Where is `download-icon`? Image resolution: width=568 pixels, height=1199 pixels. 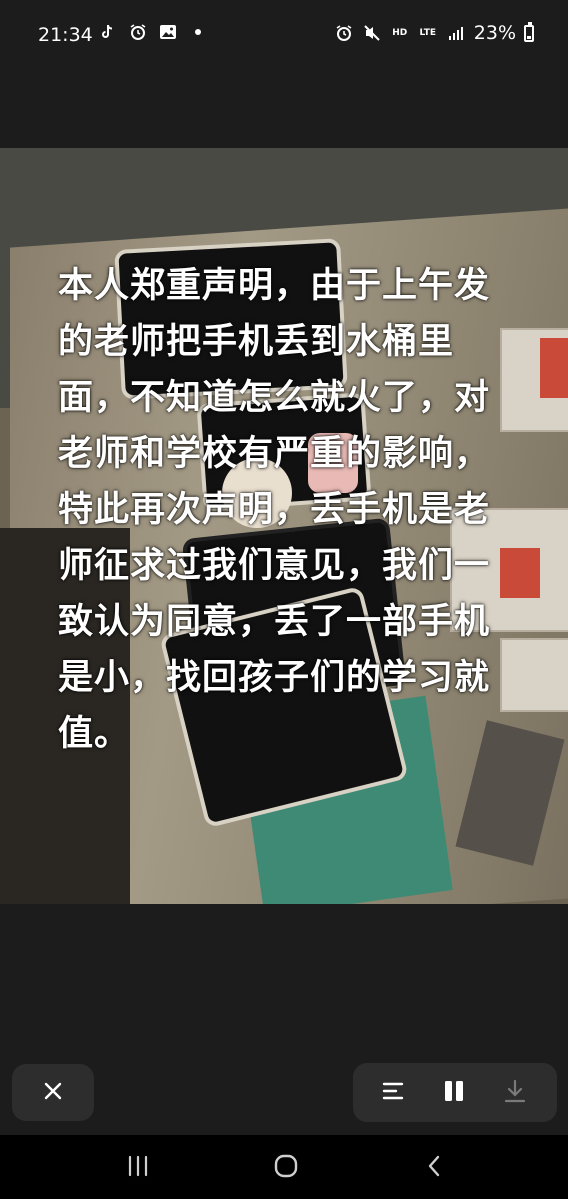 download-icon is located at coordinates (515, 1093).